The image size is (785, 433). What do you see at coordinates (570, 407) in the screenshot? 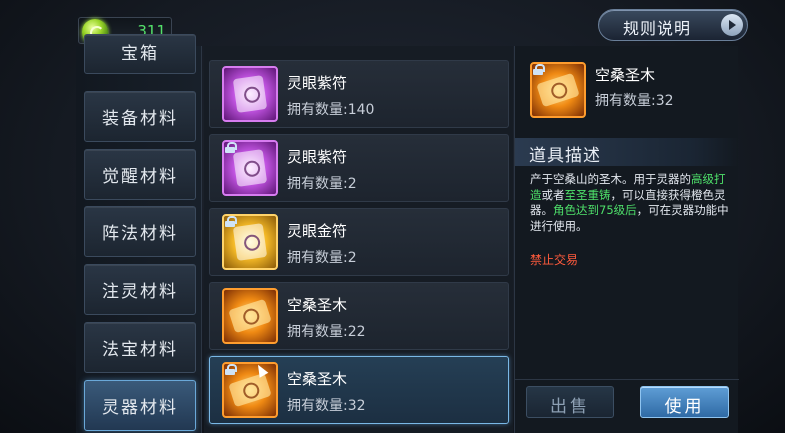
I see `sell-button-label: 出售` at bounding box center [570, 407].